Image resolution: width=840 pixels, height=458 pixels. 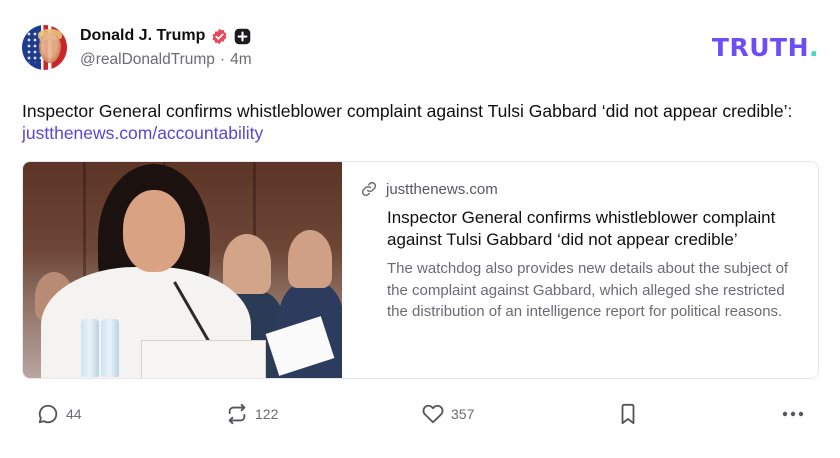 I want to click on reply-button: 44, so click(x=59, y=414).